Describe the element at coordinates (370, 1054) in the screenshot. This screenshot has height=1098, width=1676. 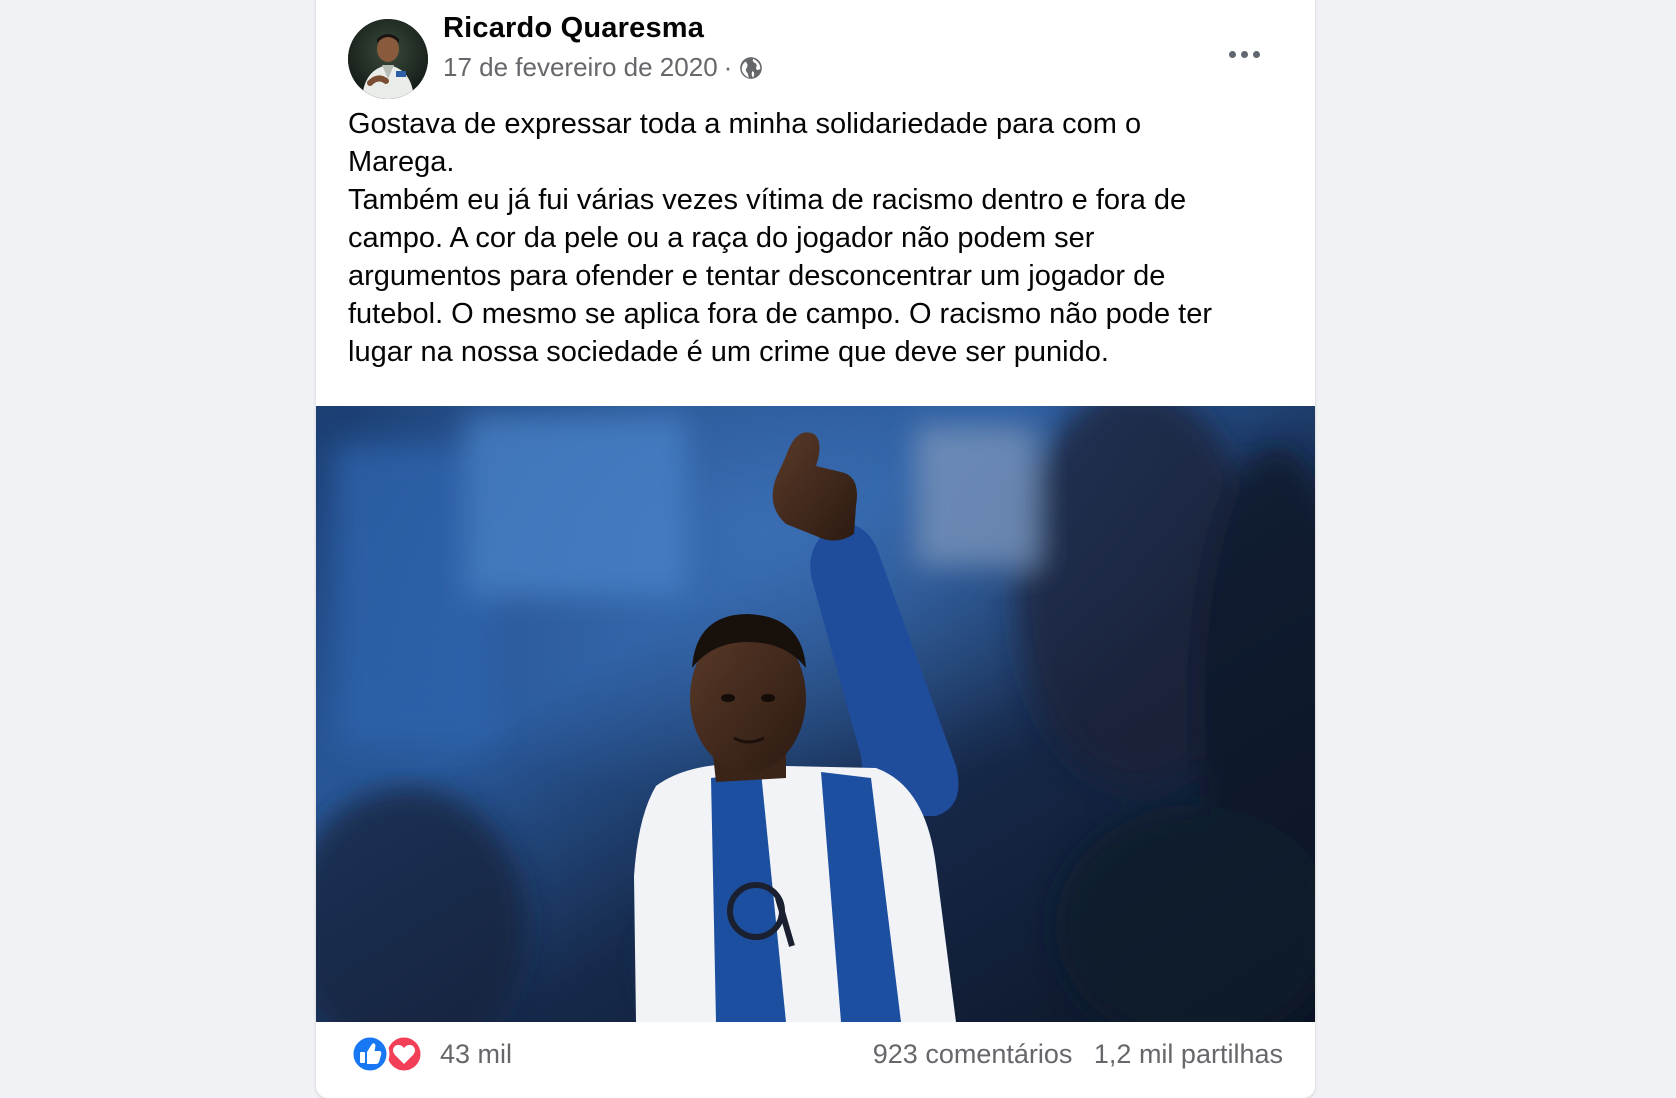
I see `like-icon` at that location.